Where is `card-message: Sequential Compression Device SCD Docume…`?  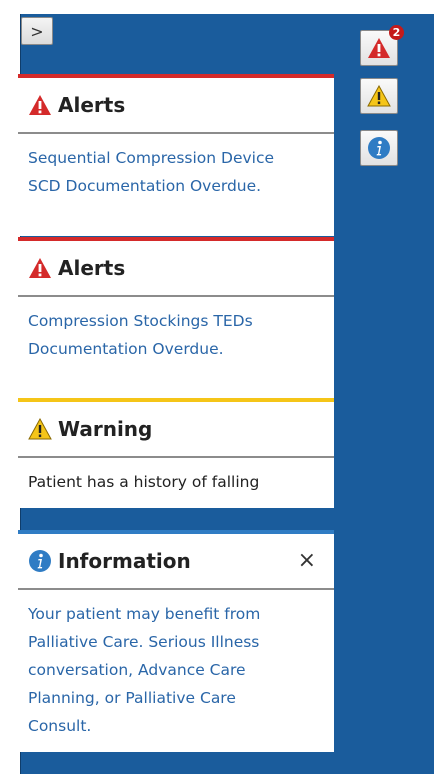 card-message: Sequential Compression Device SCD Docume… is located at coordinates (176, 185).